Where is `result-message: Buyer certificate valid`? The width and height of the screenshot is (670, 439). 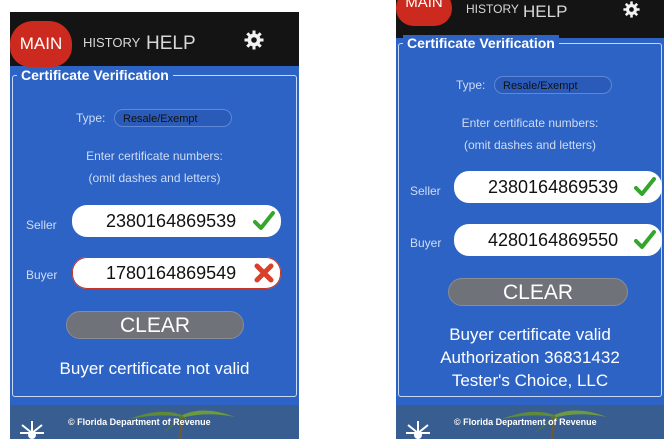 result-message: Buyer certificate valid is located at coordinates (530, 334).